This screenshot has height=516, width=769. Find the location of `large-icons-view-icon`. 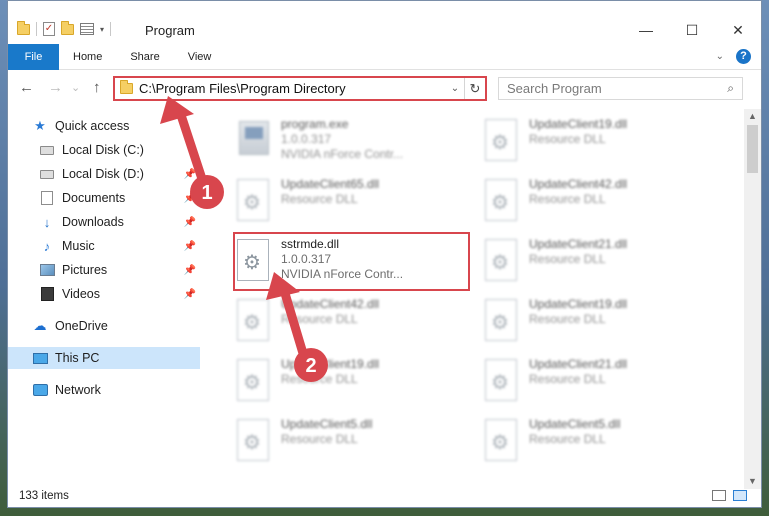

large-icons-view-icon is located at coordinates (740, 495).